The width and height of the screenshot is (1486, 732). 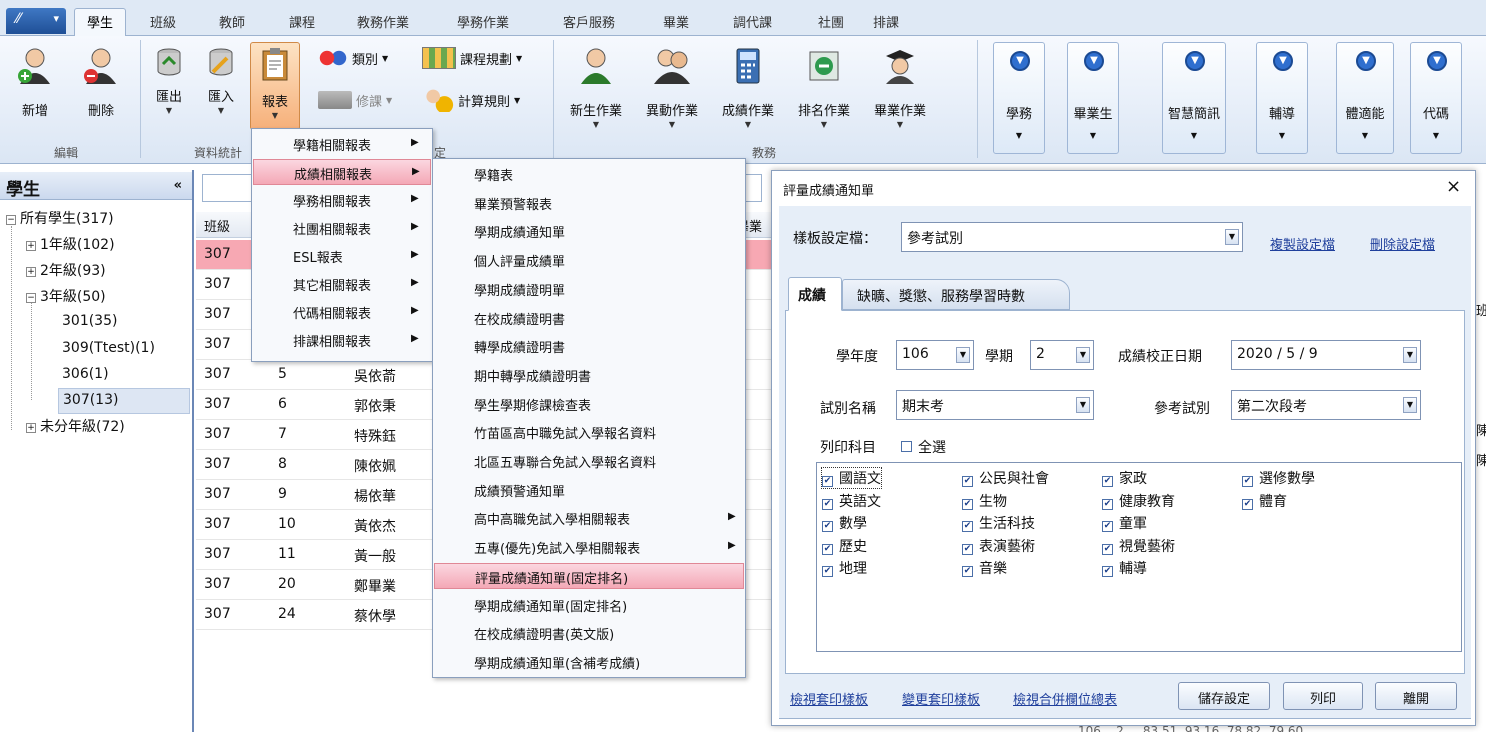 What do you see at coordinates (342, 284) in the screenshot?
I see `report-menu-item: 其它相關報表 ▶` at bounding box center [342, 284].